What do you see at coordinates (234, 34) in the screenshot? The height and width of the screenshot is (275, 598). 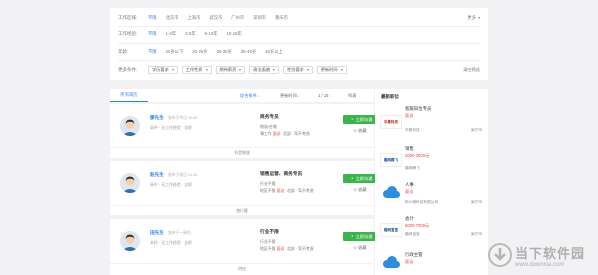 I see `filter-option-experience: 10-15年` at bounding box center [234, 34].